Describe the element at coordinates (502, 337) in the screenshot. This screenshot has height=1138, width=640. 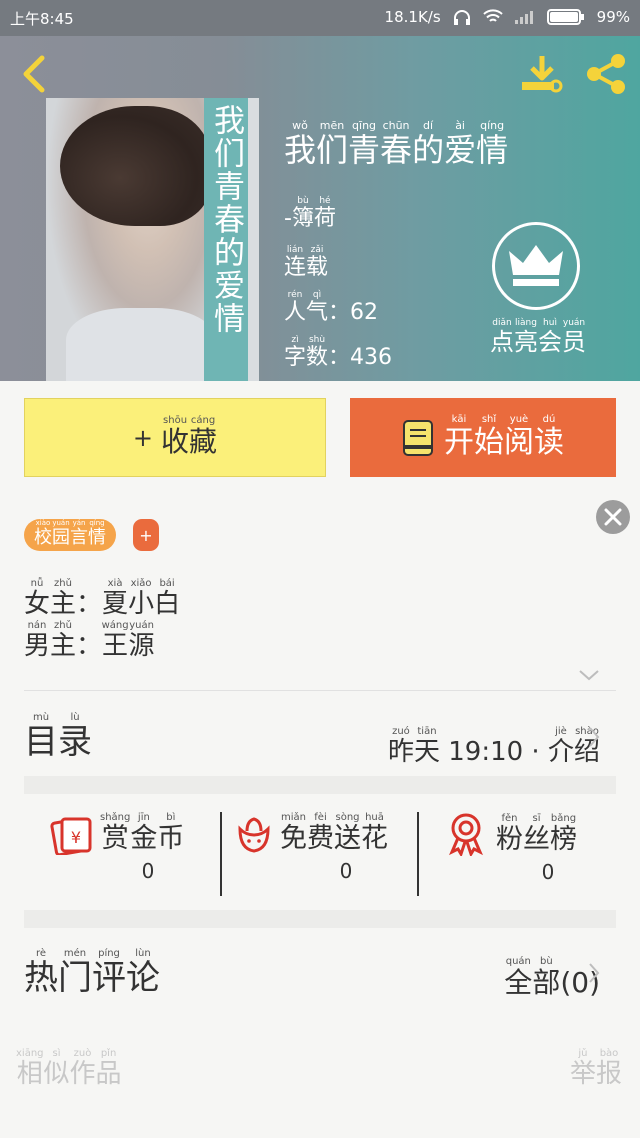
I see `ruby-char: 点diǎn` at that location.